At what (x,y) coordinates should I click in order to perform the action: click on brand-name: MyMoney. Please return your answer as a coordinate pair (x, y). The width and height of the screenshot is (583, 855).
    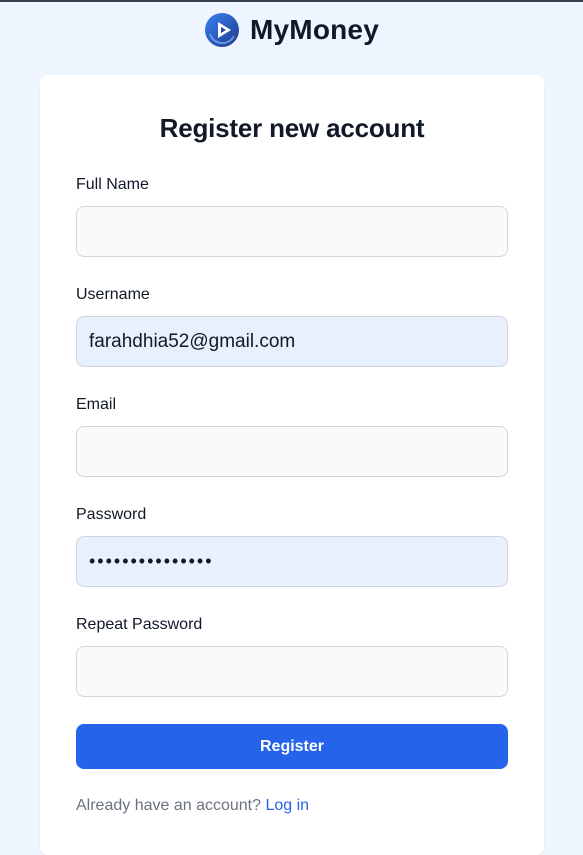
    Looking at the image, I should click on (314, 29).